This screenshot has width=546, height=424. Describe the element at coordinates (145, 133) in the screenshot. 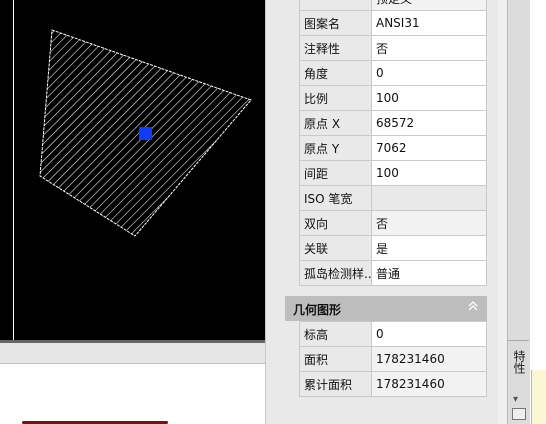

I see `hatch-grip` at that location.